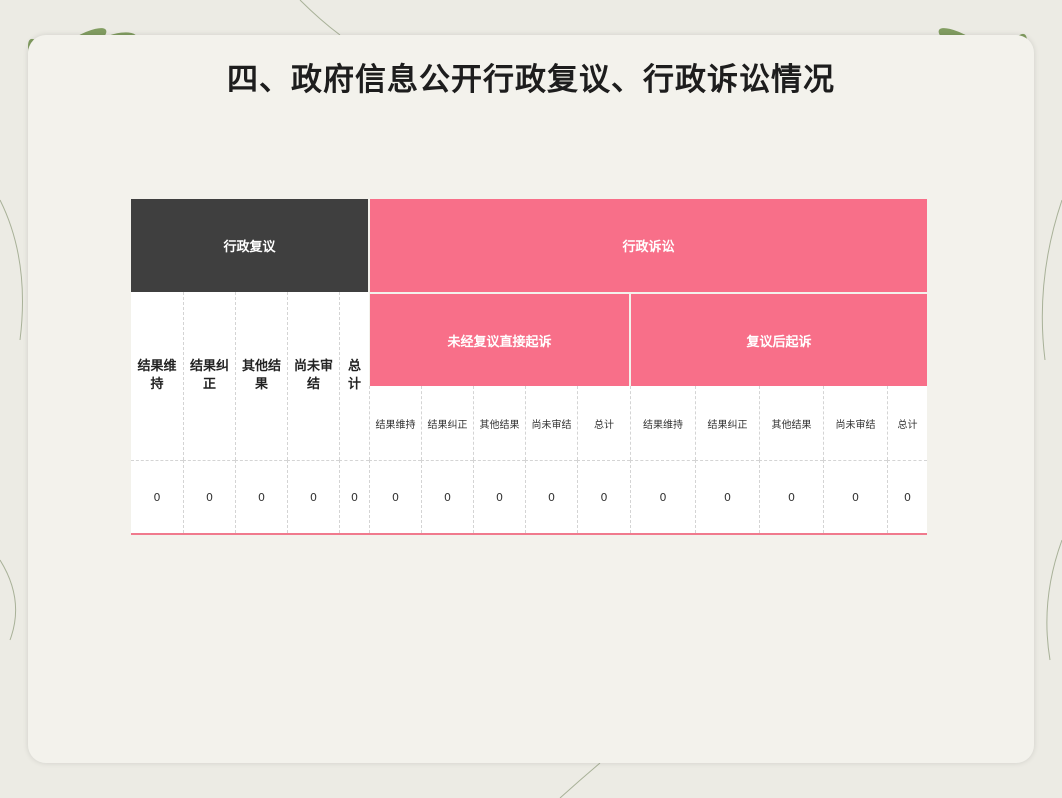 The width and height of the screenshot is (1062, 798). What do you see at coordinates (648, 245) in the screenshot?
I see `litigation-group-header: 行政诉讼` at bounding box center [648, 245].